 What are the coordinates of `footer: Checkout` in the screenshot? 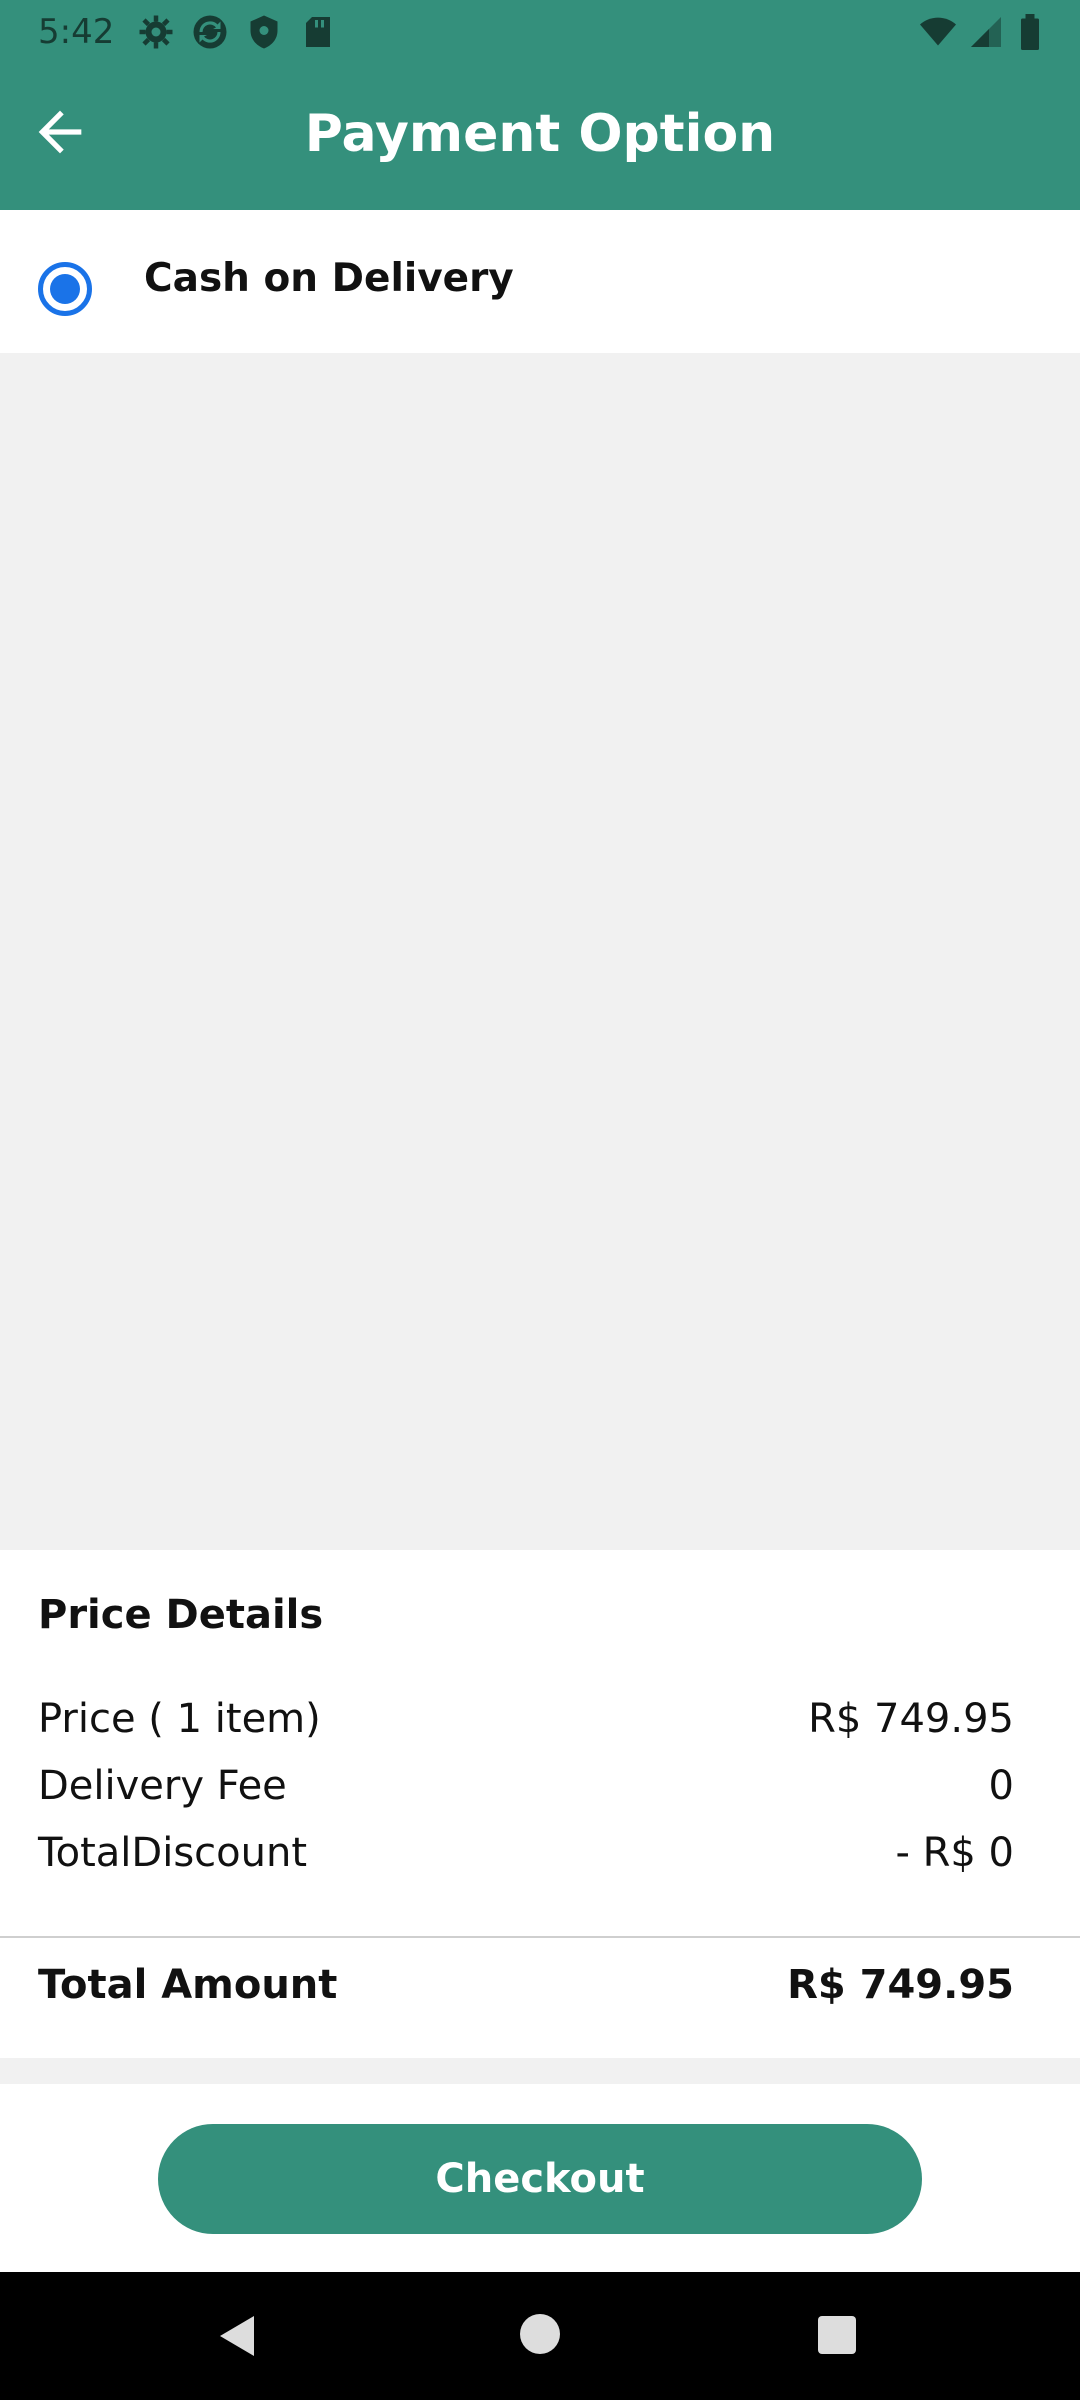 It's located at (540, 2178).